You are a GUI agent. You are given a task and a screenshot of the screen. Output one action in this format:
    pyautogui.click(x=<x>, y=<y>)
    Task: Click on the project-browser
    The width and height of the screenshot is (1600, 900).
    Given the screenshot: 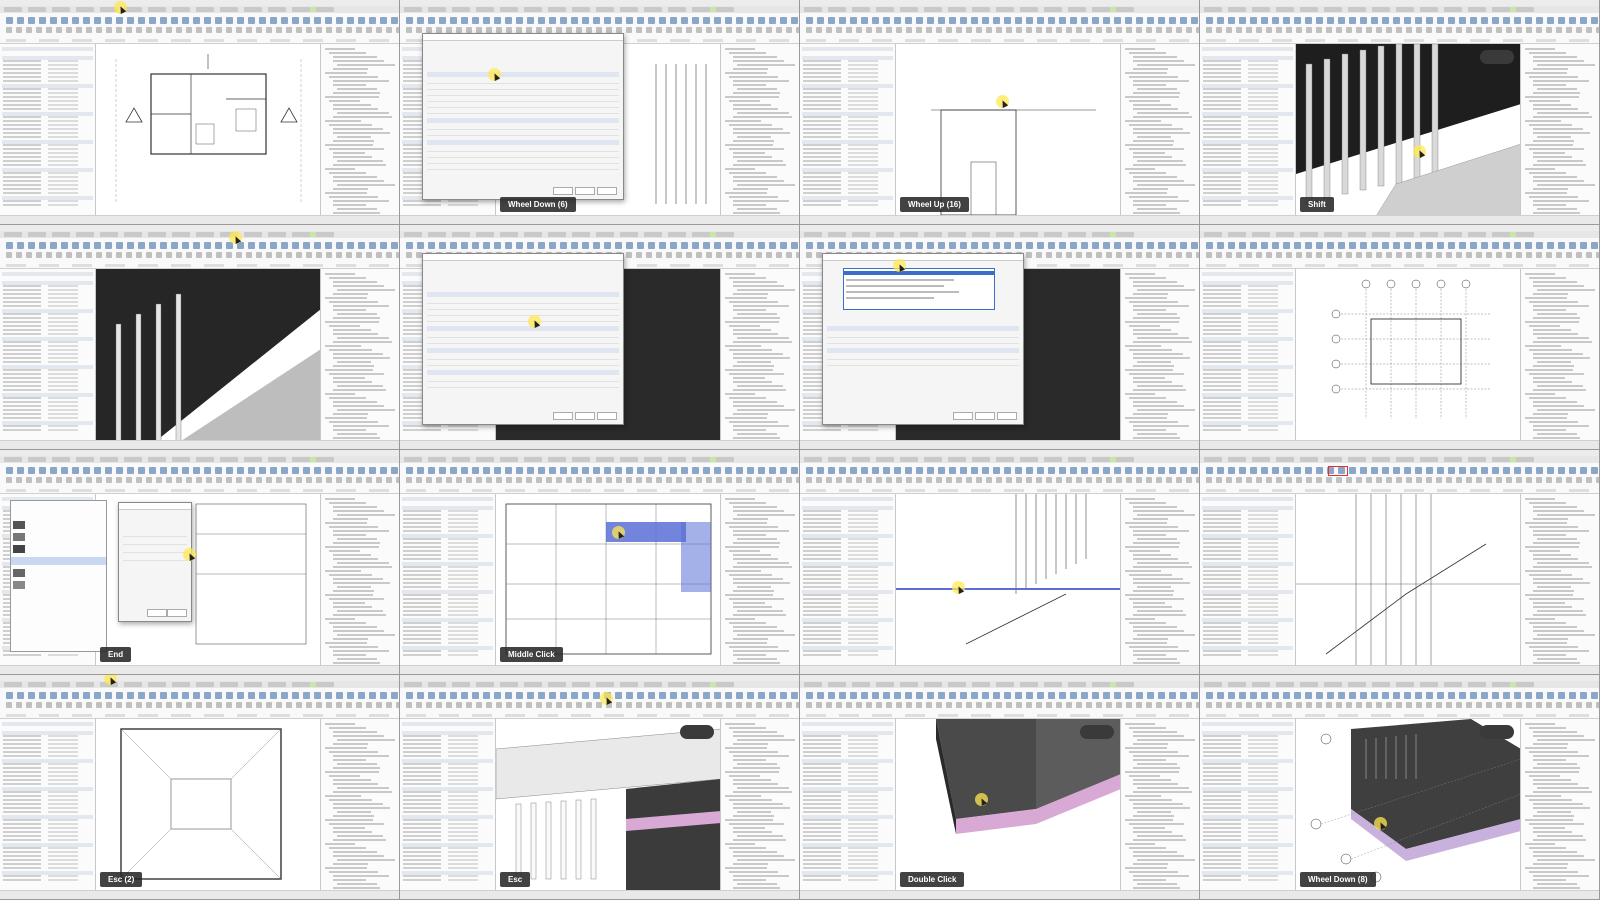 What is the action you would take?
    pyautogui.click(x=1559, y=129)
    